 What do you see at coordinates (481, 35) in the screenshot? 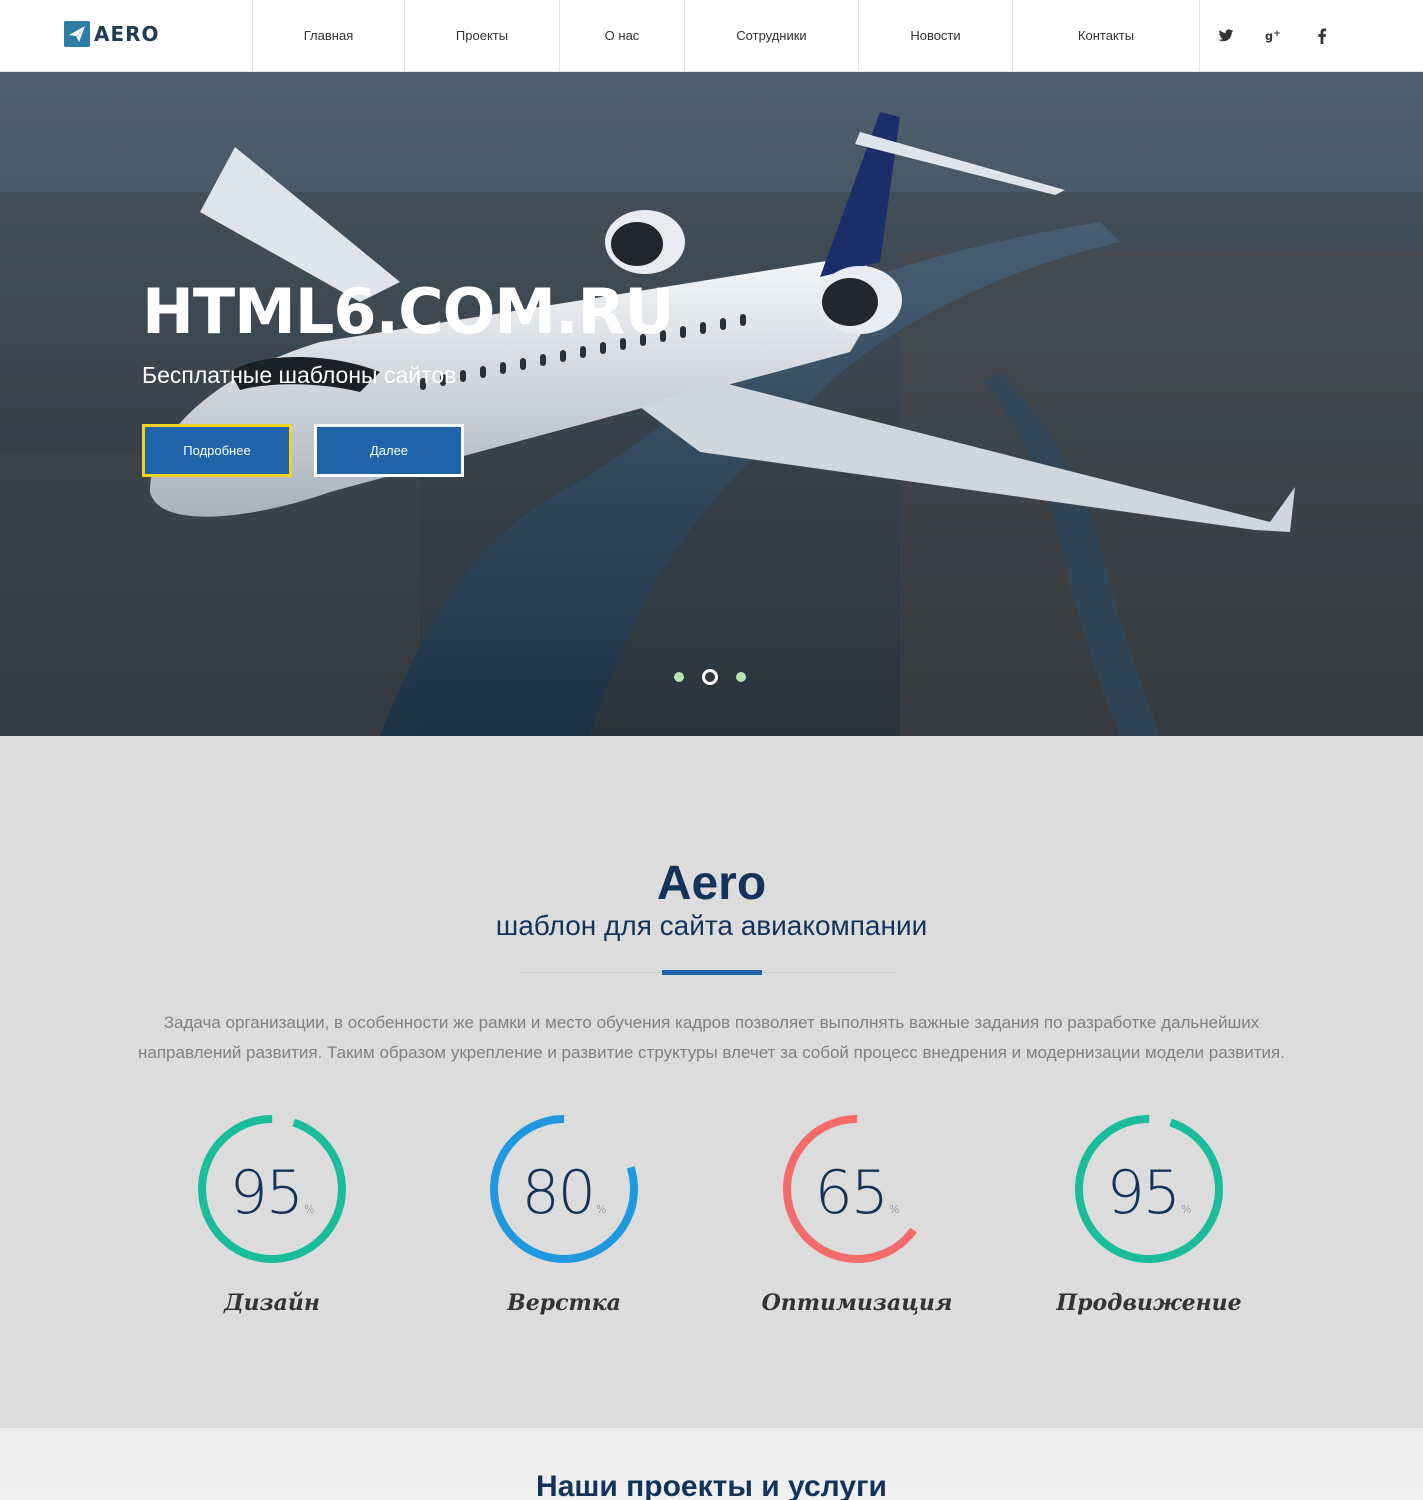
I see `nav-item-projects: Проекты` at bounding box center [481, 35].